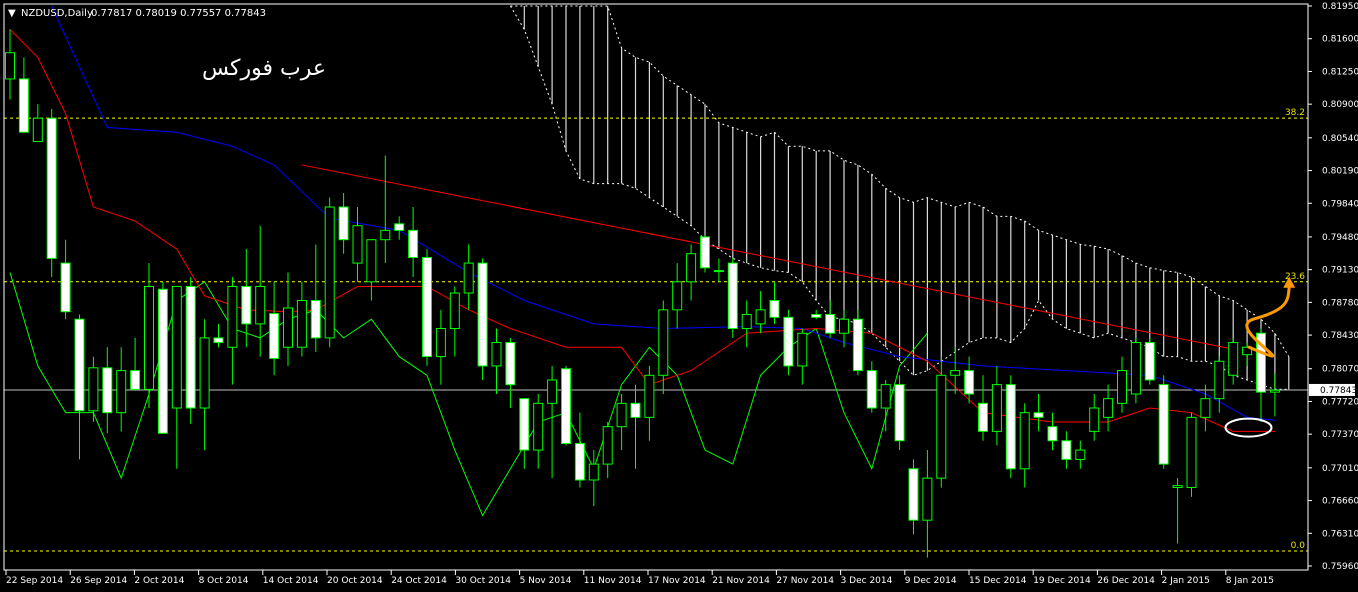 This screenshot has height=592, width=1358. I want to click on y-tick-label: 0.76310, so click(1340, 534).